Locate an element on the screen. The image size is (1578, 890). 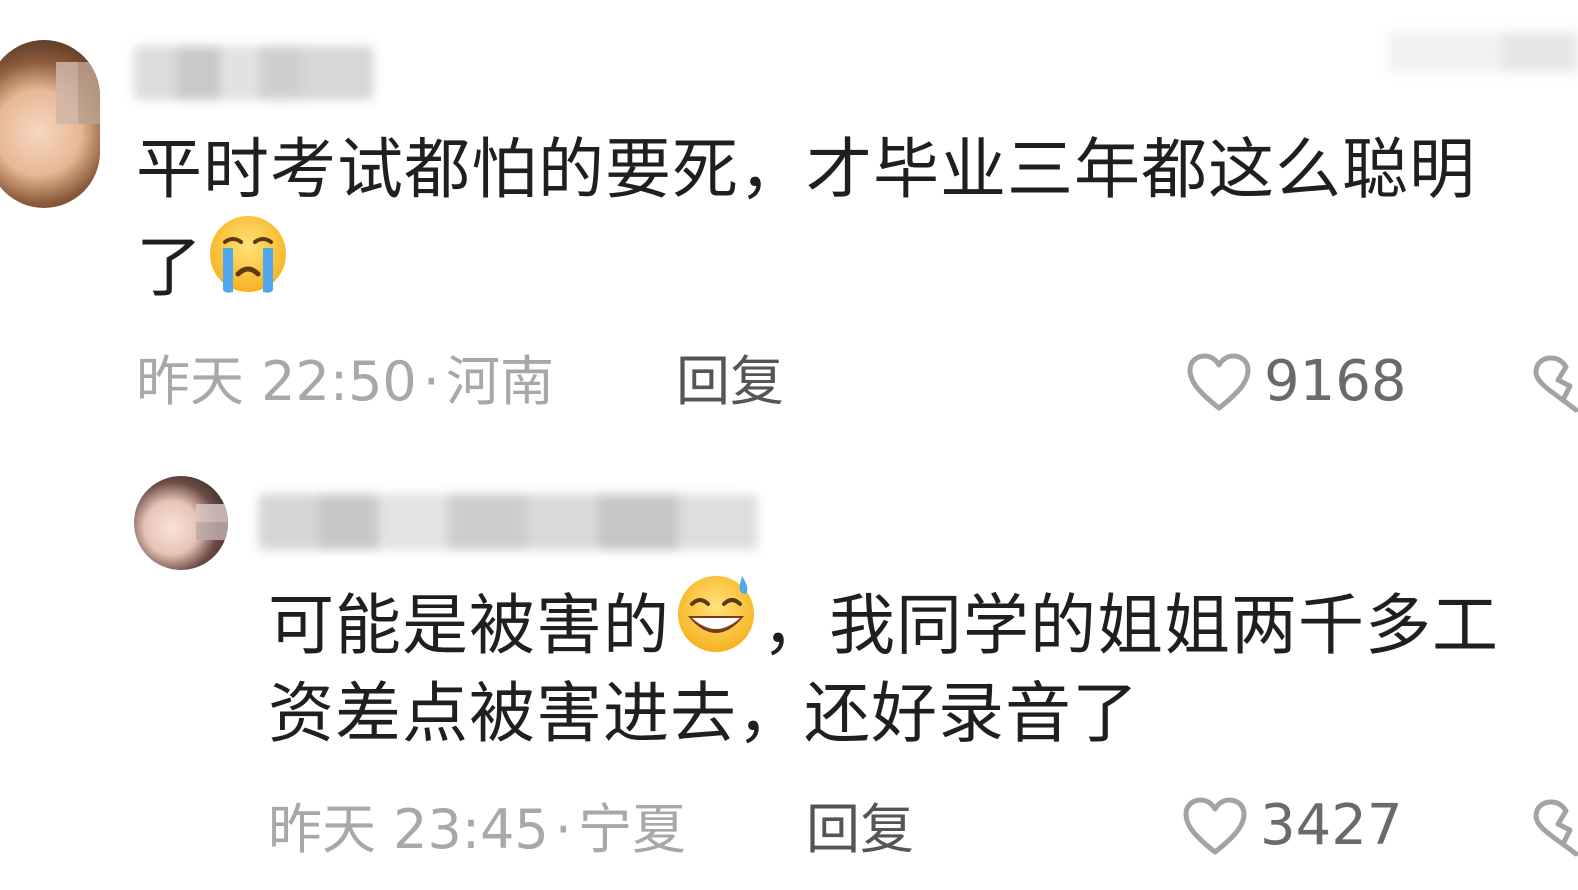
comment-time: 昨天 23:45 is located at coordinates (408, 829).